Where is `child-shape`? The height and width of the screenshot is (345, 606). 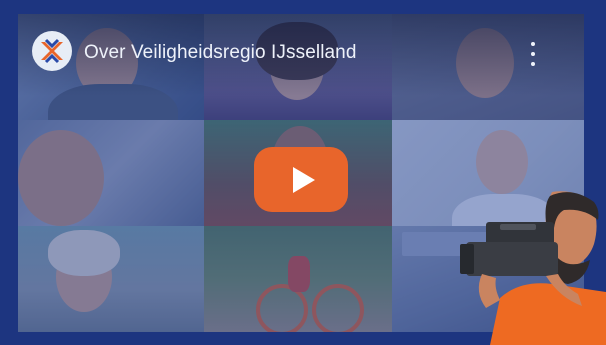 child-shape is located at coordinates (299, 274).